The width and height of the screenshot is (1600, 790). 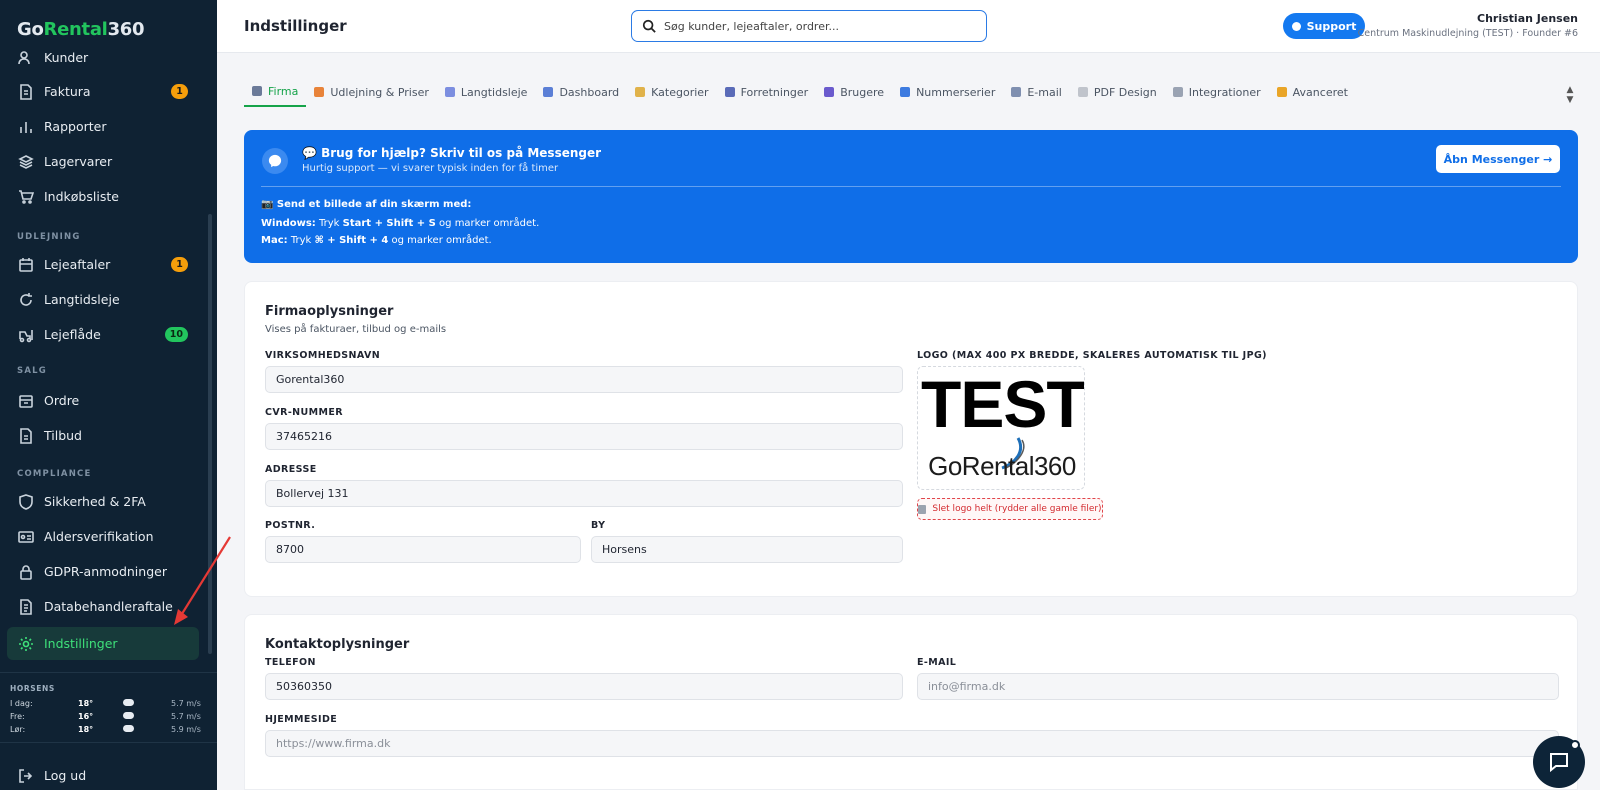 What do you see at coordinates (103, 57) in the screenshot?
I see `sidebar-item-kunder: Kunder` at bounding box center [103, 57].